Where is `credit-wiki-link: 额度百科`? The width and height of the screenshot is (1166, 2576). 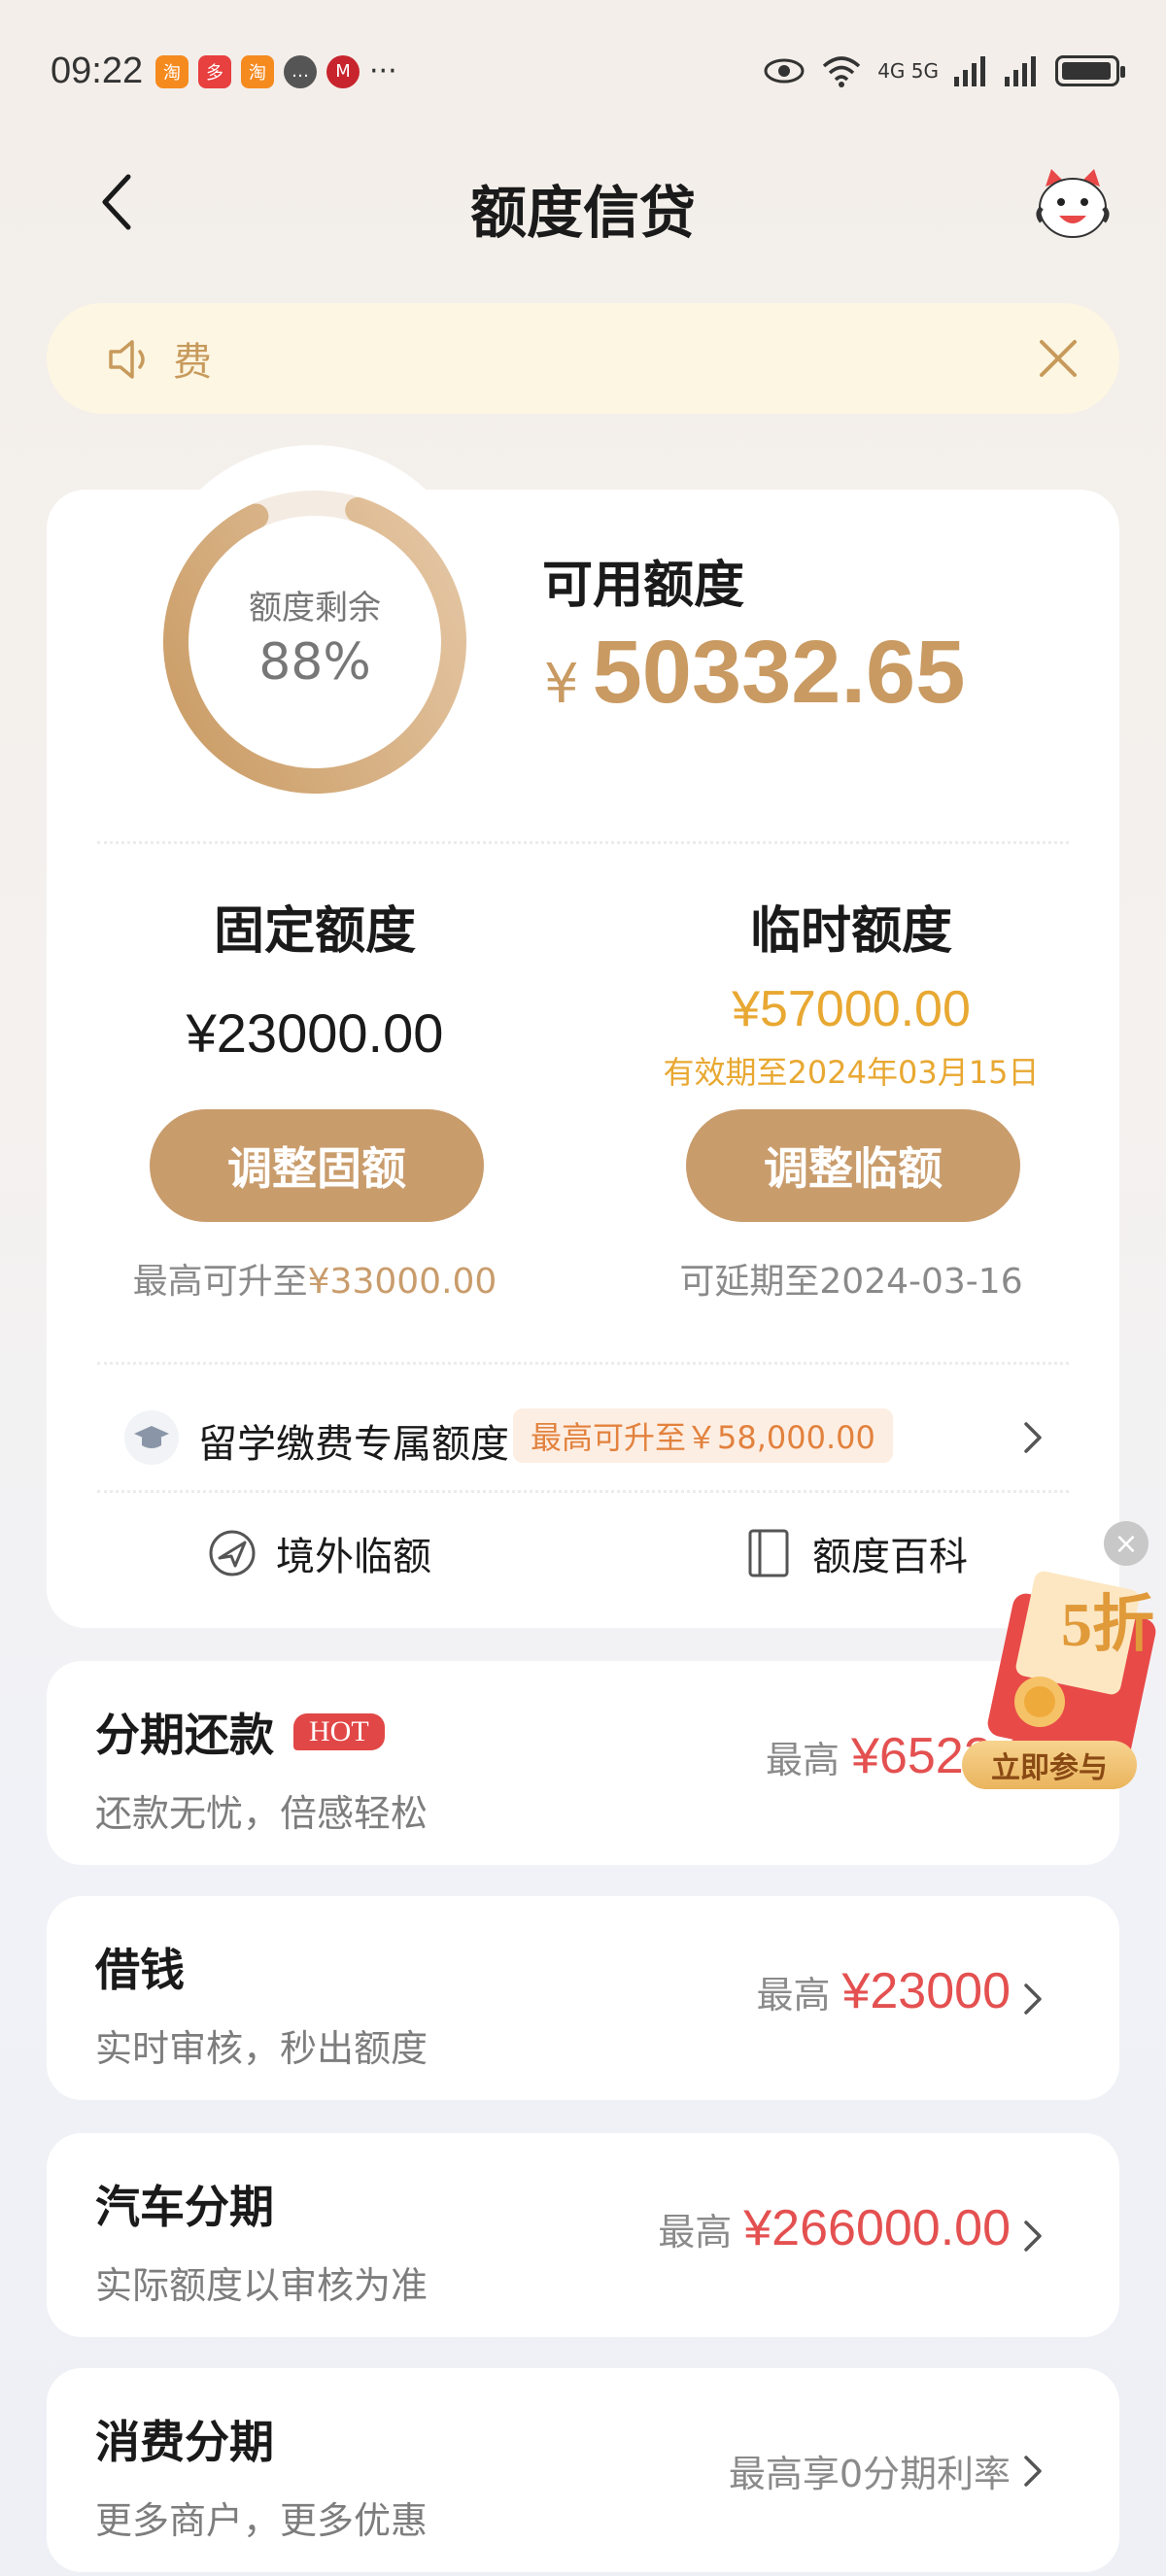 credit-wiki-link: 额度百科 is located at coordinates (855, 1553).